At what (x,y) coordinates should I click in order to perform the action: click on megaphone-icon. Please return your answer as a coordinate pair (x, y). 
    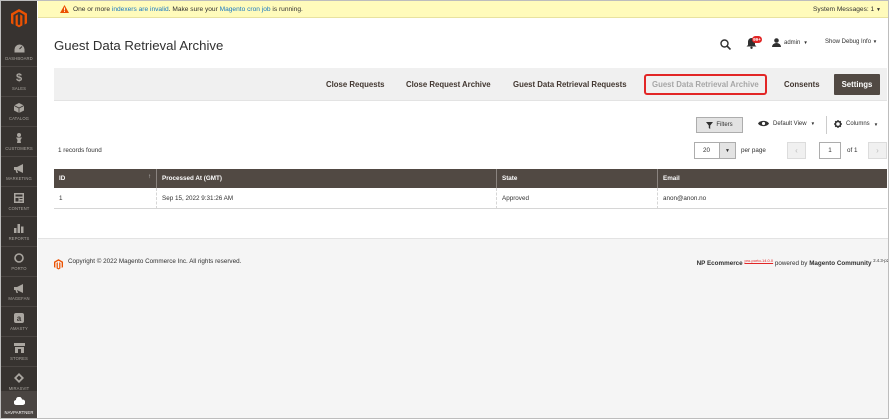
    Looking at the image, I should click on (19, 168).